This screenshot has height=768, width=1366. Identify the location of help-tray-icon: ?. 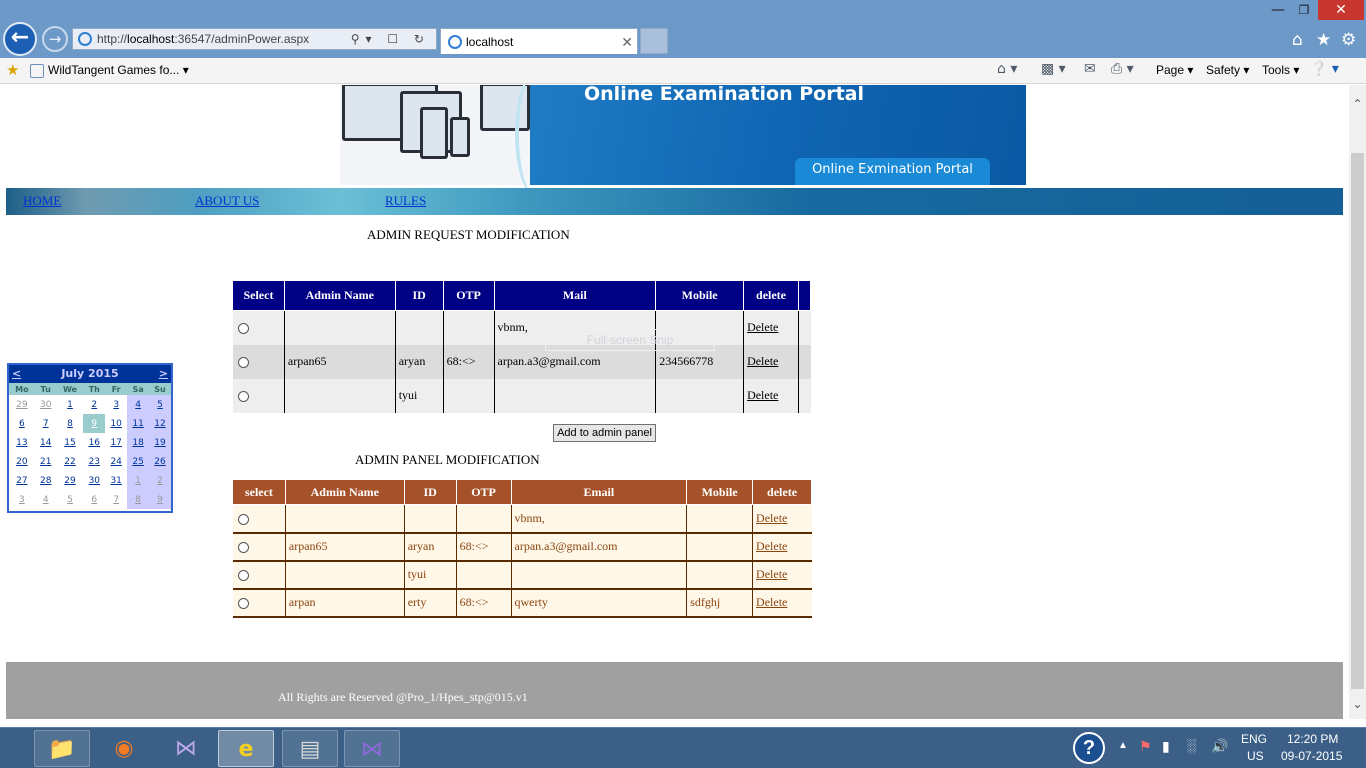
(1089, 748).